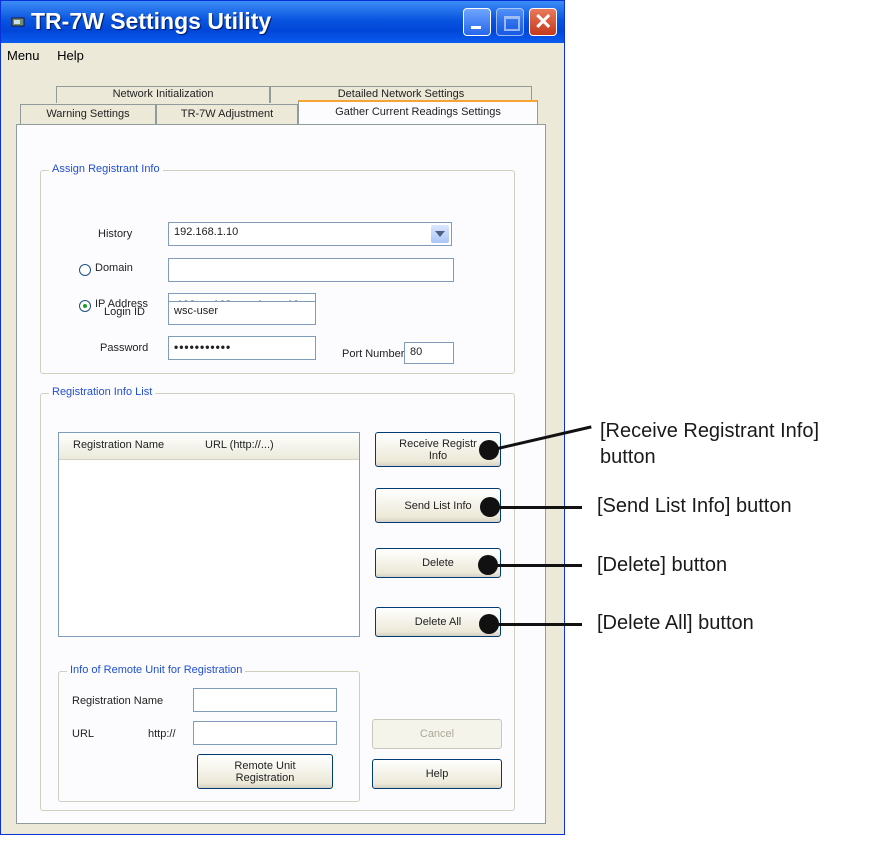  What do you see at coordinates (282, 22) in the screenshot?
I see `title-bar: TR-7W Settings Utility ✕` at bounding box center [282, 22].